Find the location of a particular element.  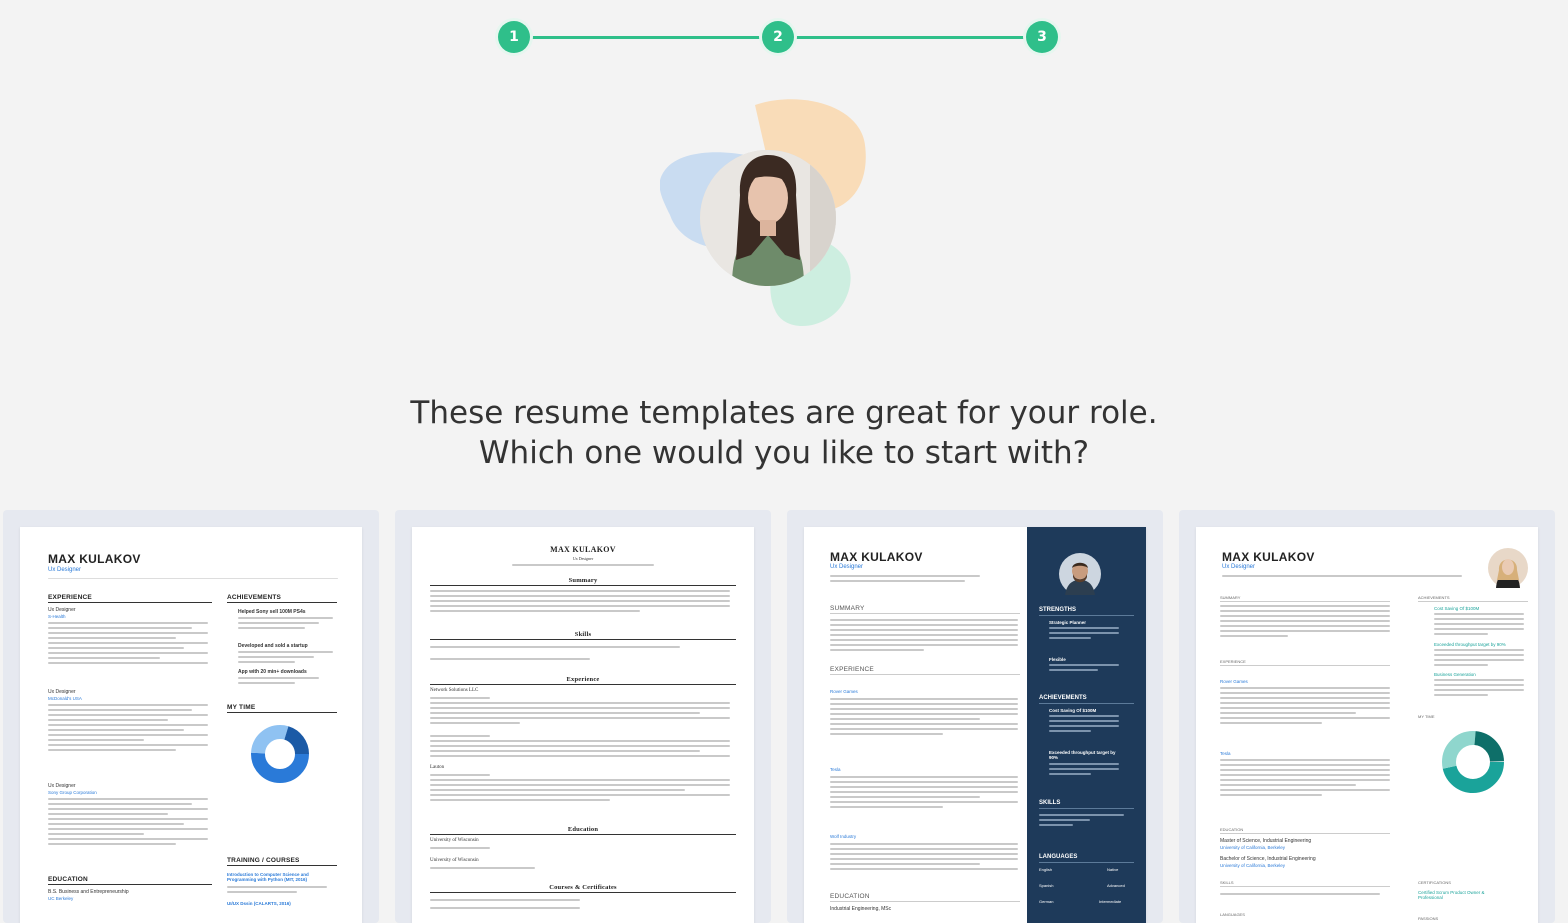

school: UC Berkeley is located at coordinates (61, 898).